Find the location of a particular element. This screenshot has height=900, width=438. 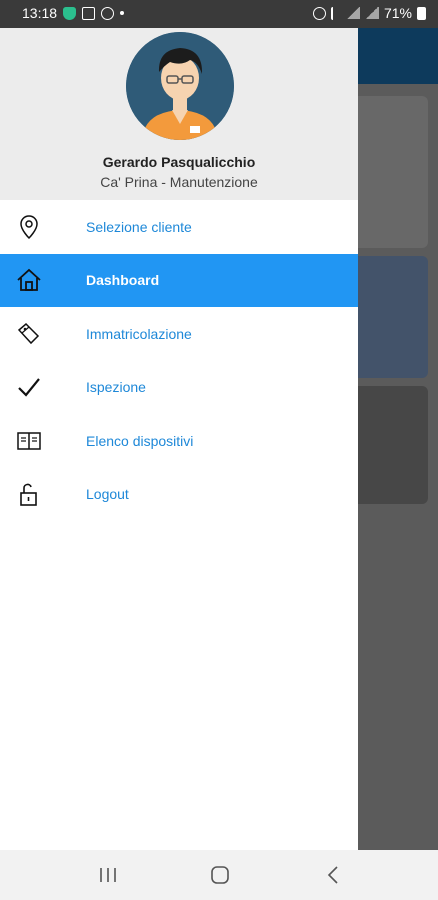

home-button-icon is located at coordinates (220, 875).